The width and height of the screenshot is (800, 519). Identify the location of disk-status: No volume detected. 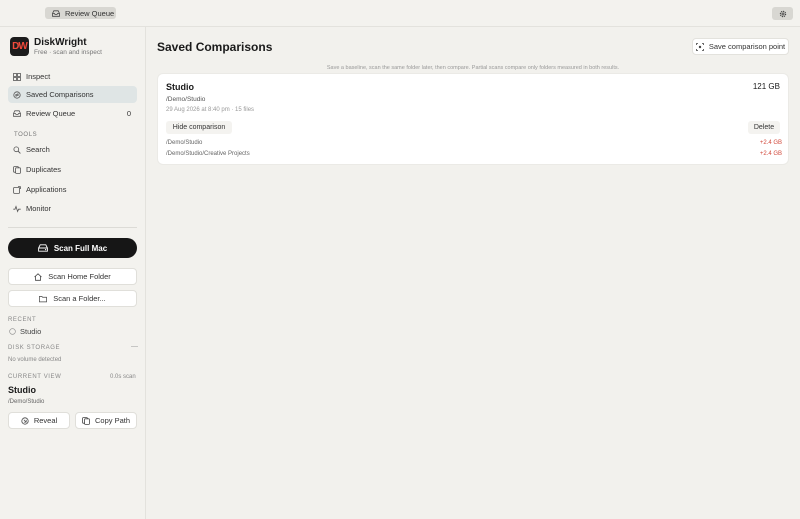
(35, 360).